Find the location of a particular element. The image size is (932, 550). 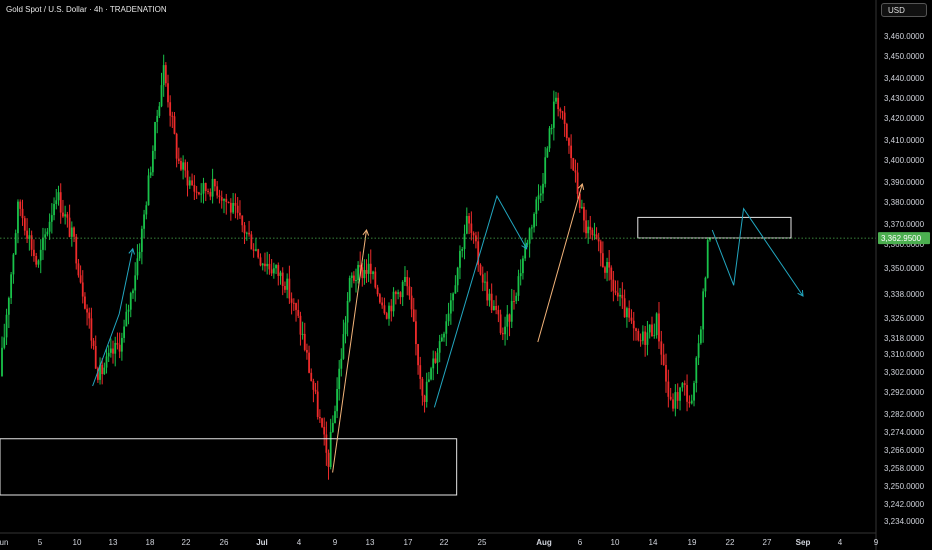

price-tick-label: 3,242.0000 is located at coordinates (904, 504).